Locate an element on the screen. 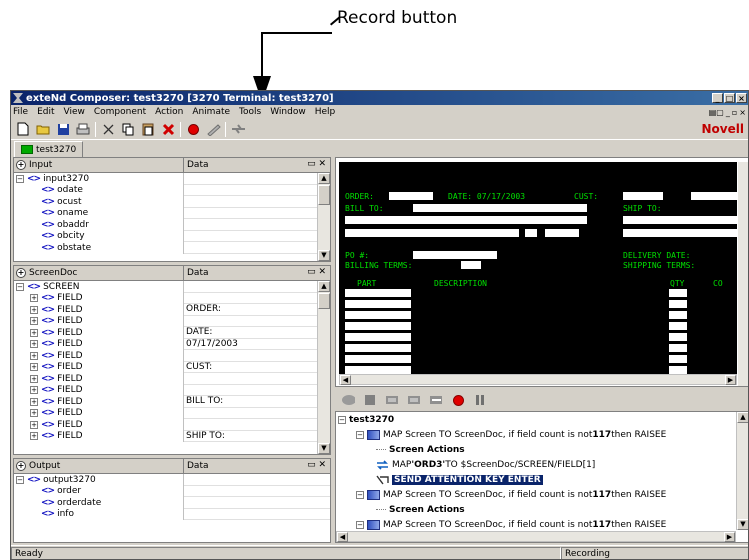  tree-row: + <> FIELD BILL TO: is located at coordinates (172, 402).